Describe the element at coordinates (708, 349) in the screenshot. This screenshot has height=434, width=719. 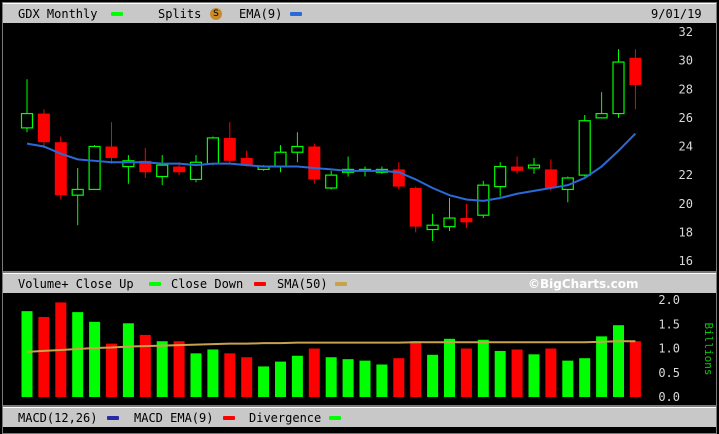
I see `volume-y-axis-label: Billions` at that location.